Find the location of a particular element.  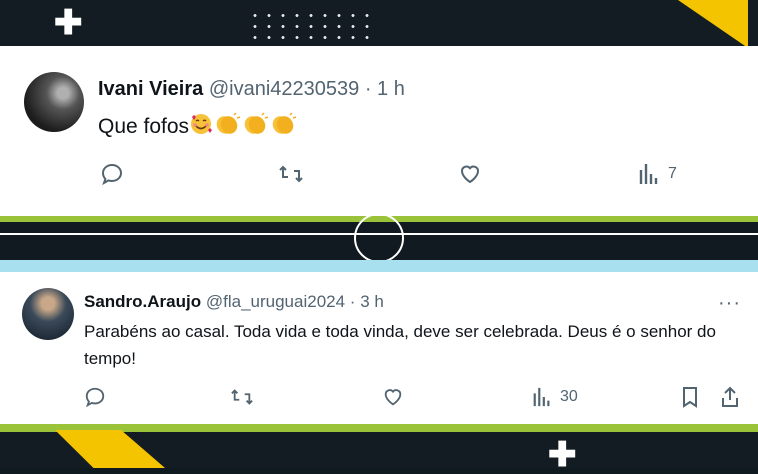

bookmark-icon is located at coordinates (690, 397).